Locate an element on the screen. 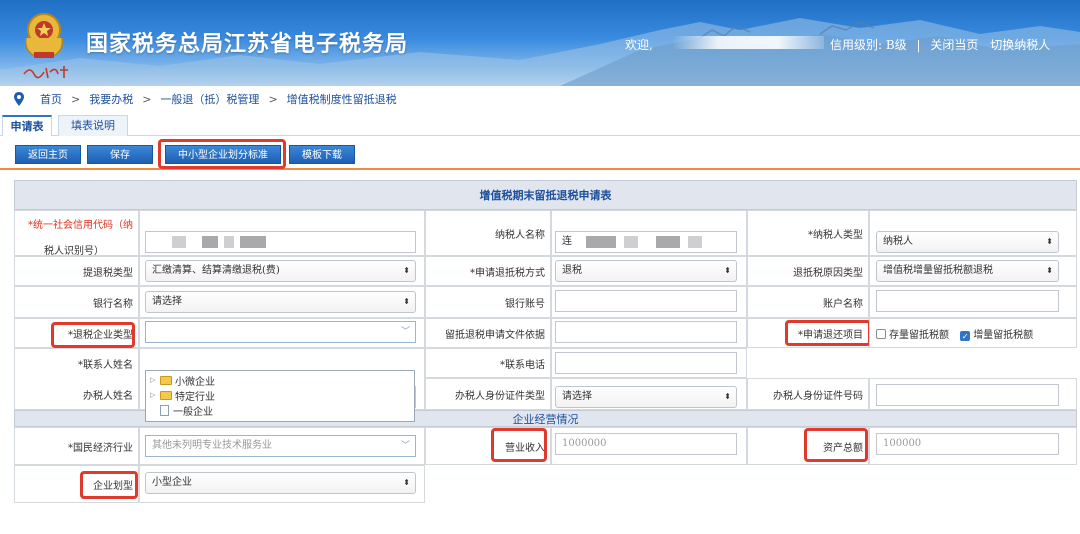  handler-id-no-input is located at coordinates (967, 395).